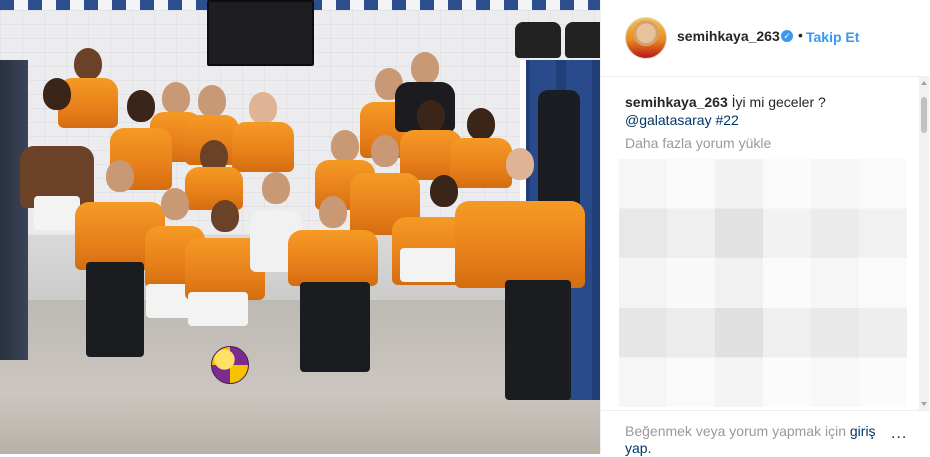 This screenshot has height=457, width=930. Describe the element at coordinates (676, 102) in the screenshot. I see `caption-username: semihkaya_263` at that location.